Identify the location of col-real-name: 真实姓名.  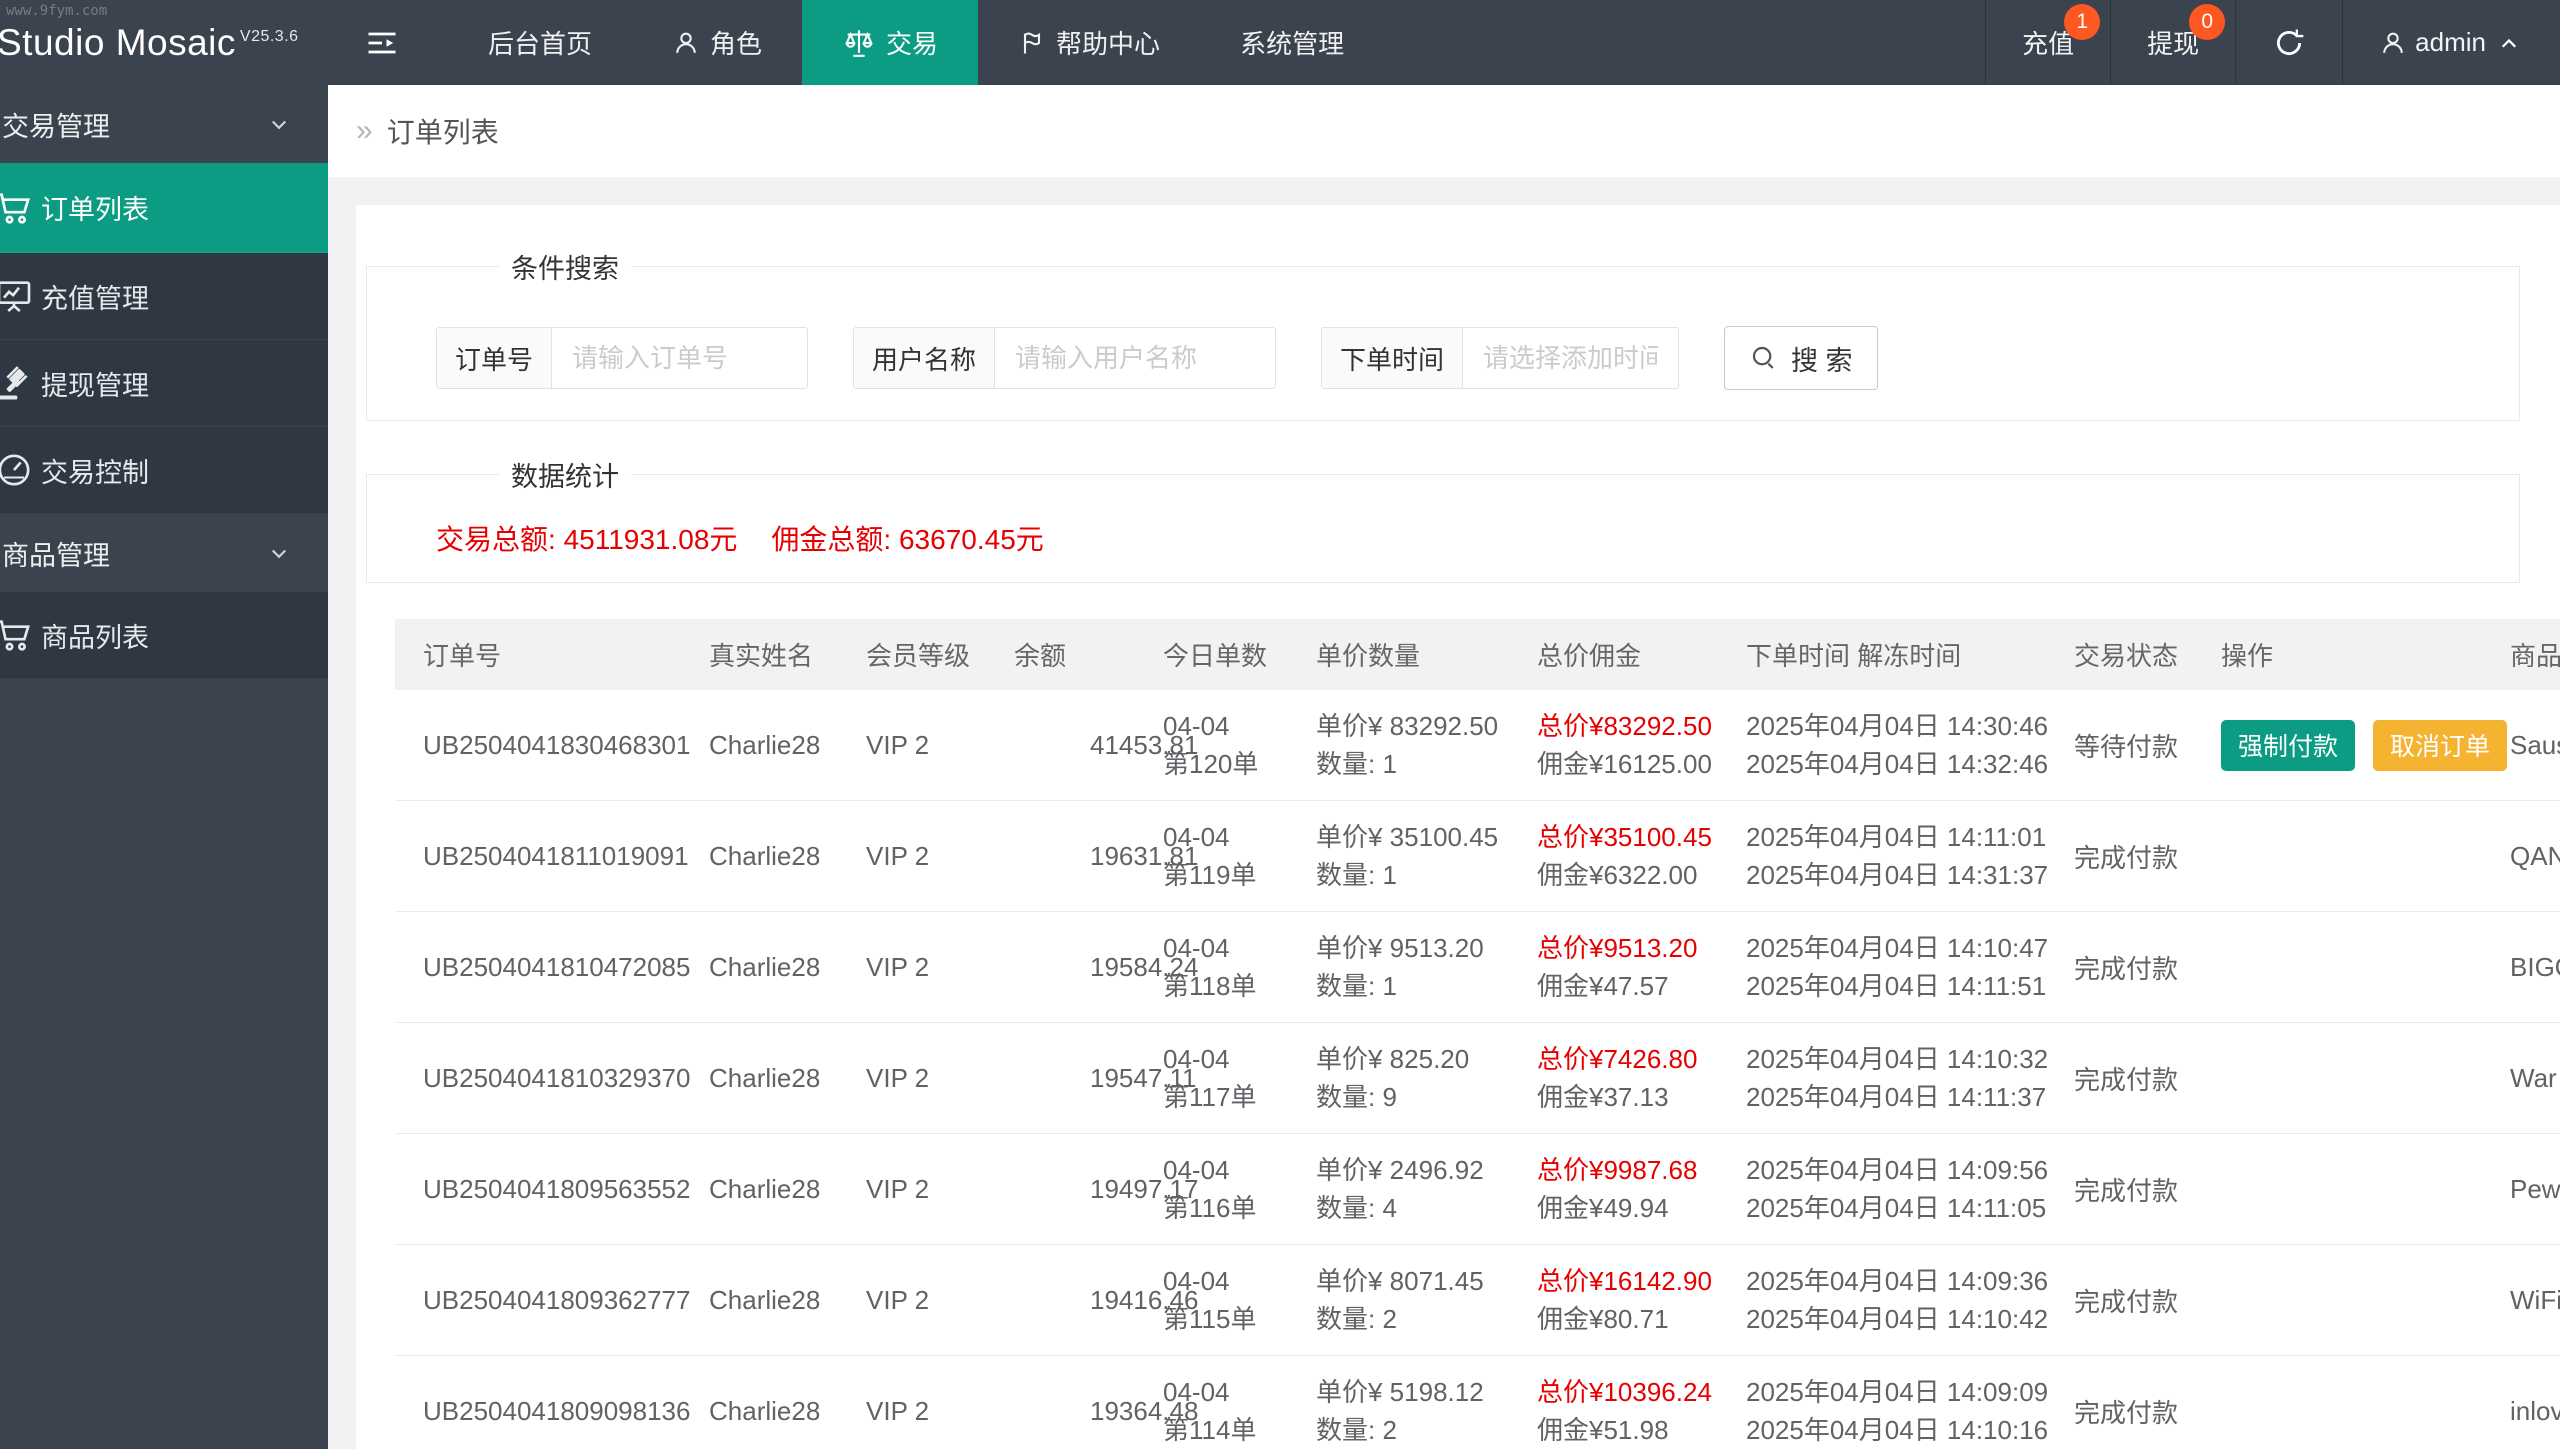
(761, 656).